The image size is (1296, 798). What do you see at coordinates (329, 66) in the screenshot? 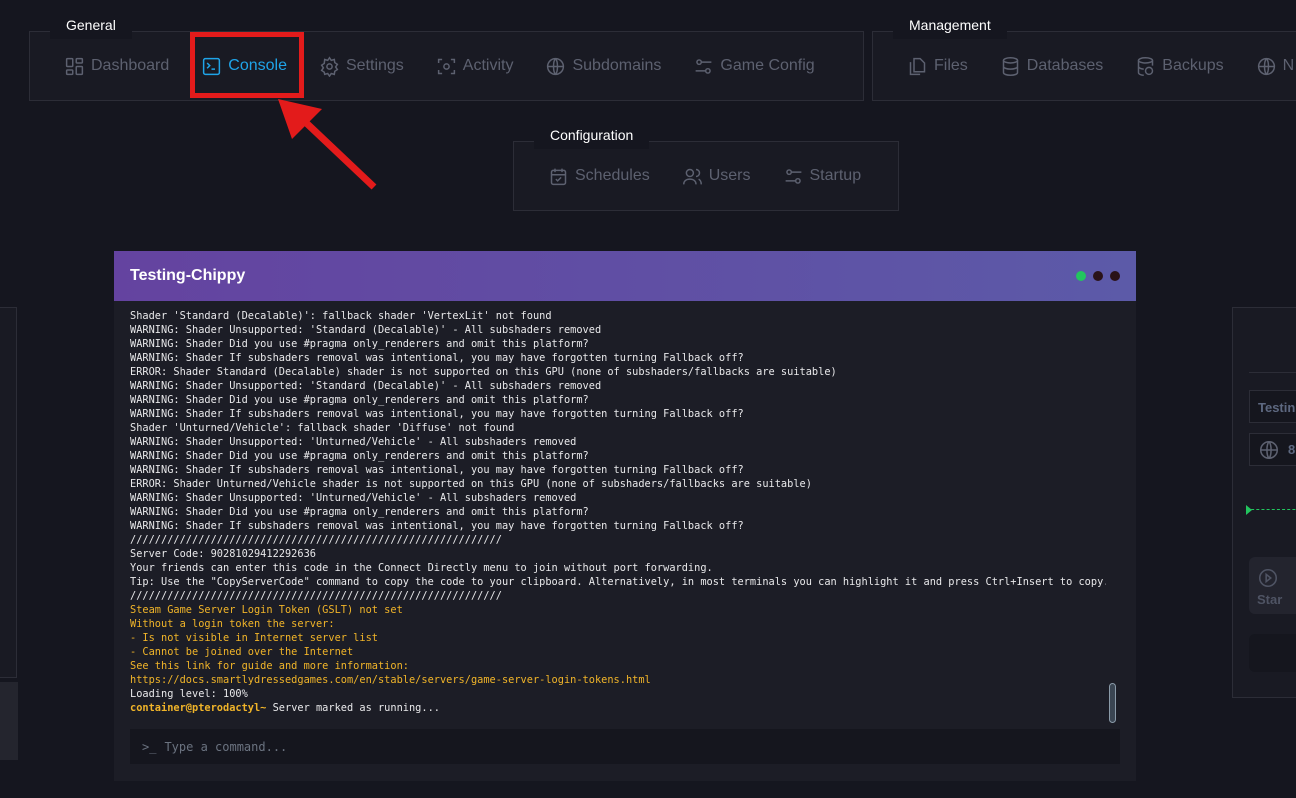
I see `gear-icon` at bounding box center [329, 66].